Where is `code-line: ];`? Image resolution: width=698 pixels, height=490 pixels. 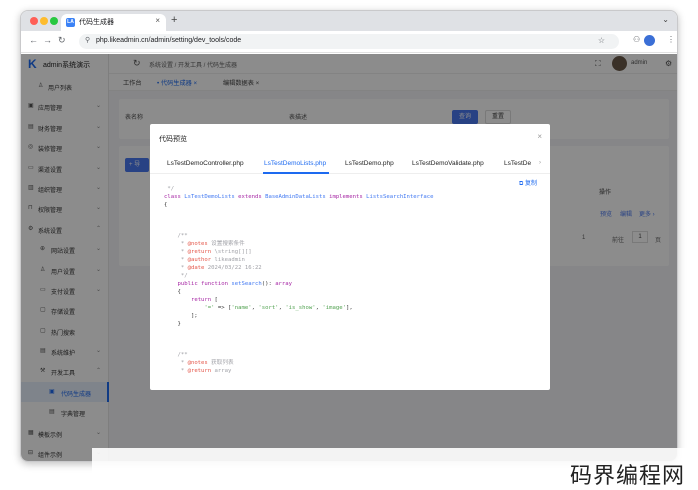
code-line: ]; is located at coordinates (181, 316).